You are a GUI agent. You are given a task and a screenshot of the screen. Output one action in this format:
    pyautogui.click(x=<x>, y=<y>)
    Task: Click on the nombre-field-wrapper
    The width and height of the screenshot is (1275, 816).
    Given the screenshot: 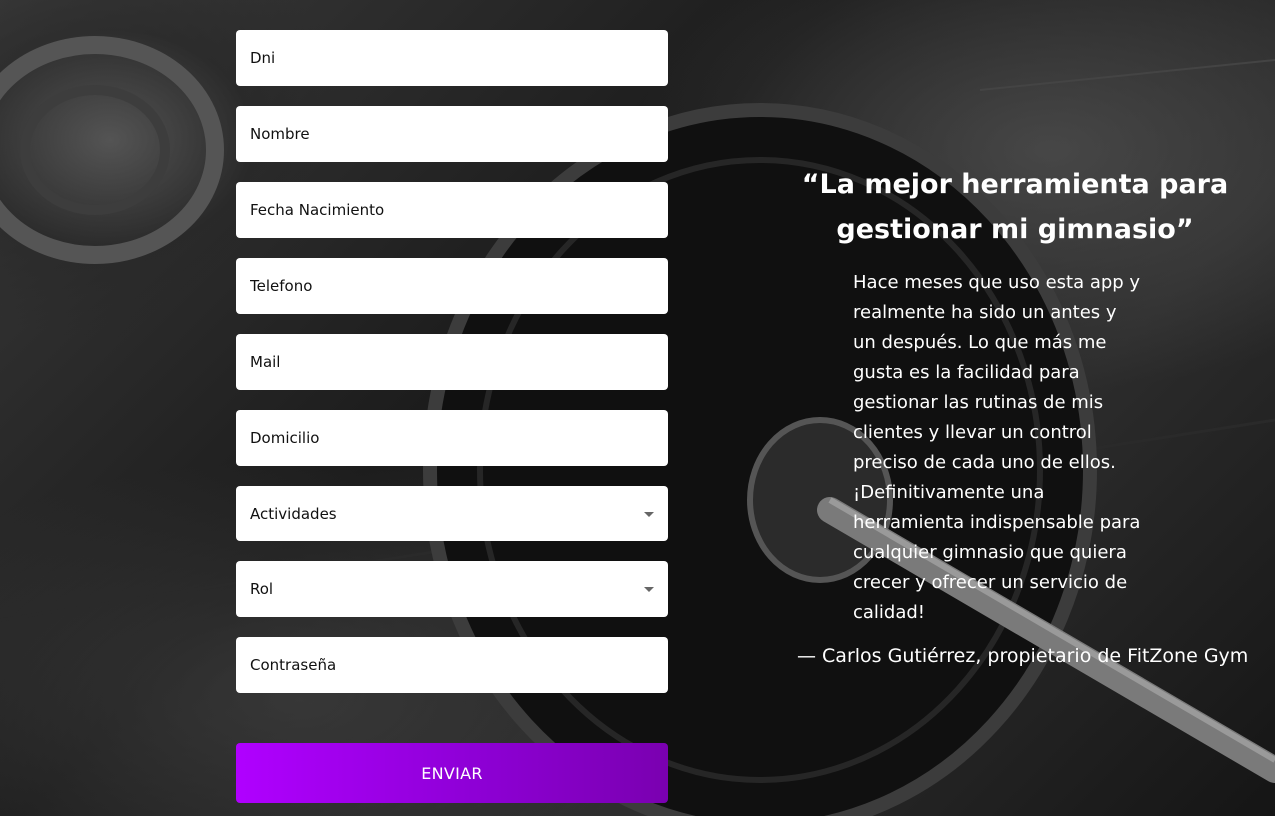 What is the action you would take?
    pyautogui.click(x=452, y=134)
    